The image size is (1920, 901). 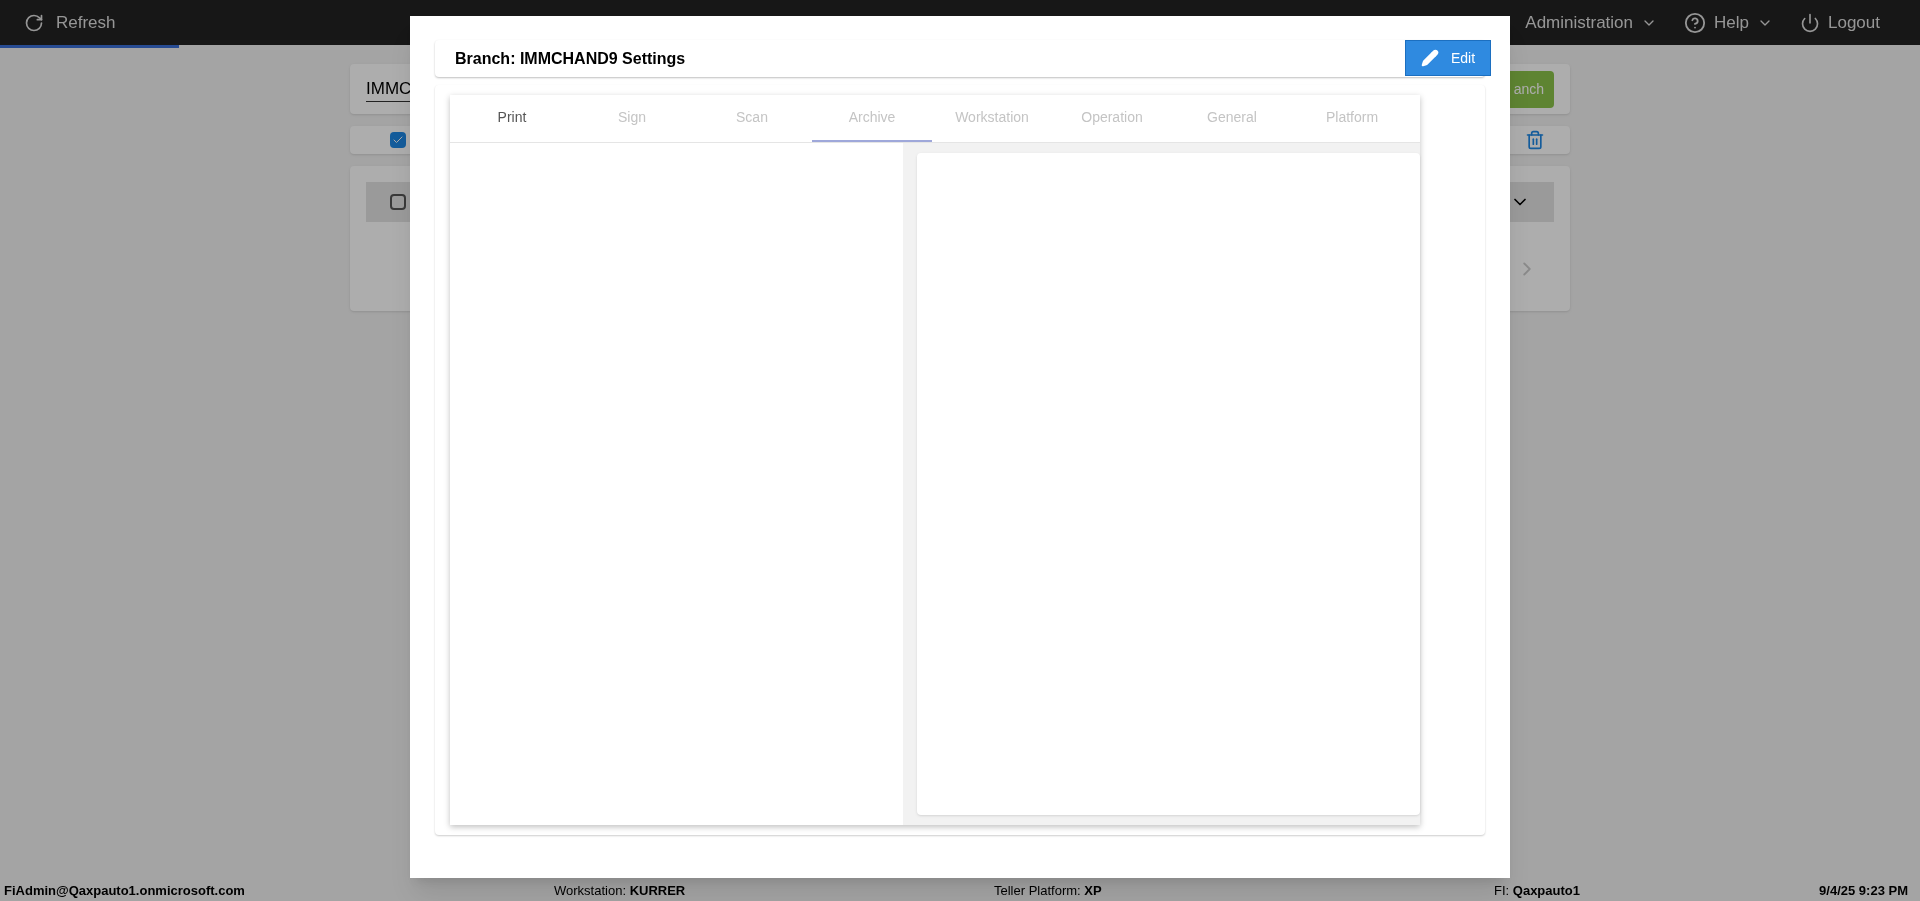 What do you see at coordinates (1854, 22) in the screenshot?
I see `menu-label: Logout` at bounding box center [1854, 22].